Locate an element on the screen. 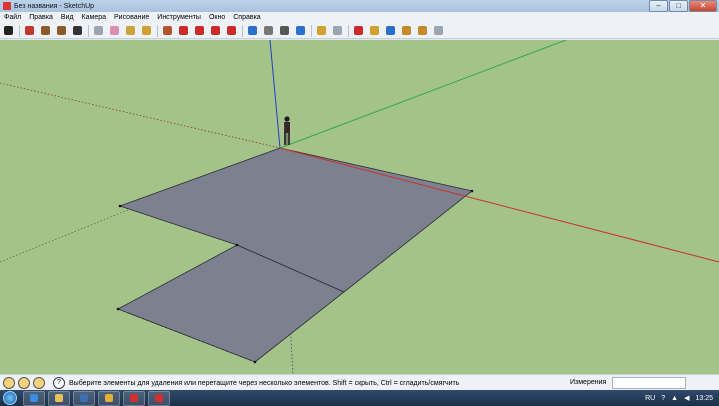 This screenshot has width=719, height=406. zoom-extents-tool-glyph is located at coordinates (300, 30).